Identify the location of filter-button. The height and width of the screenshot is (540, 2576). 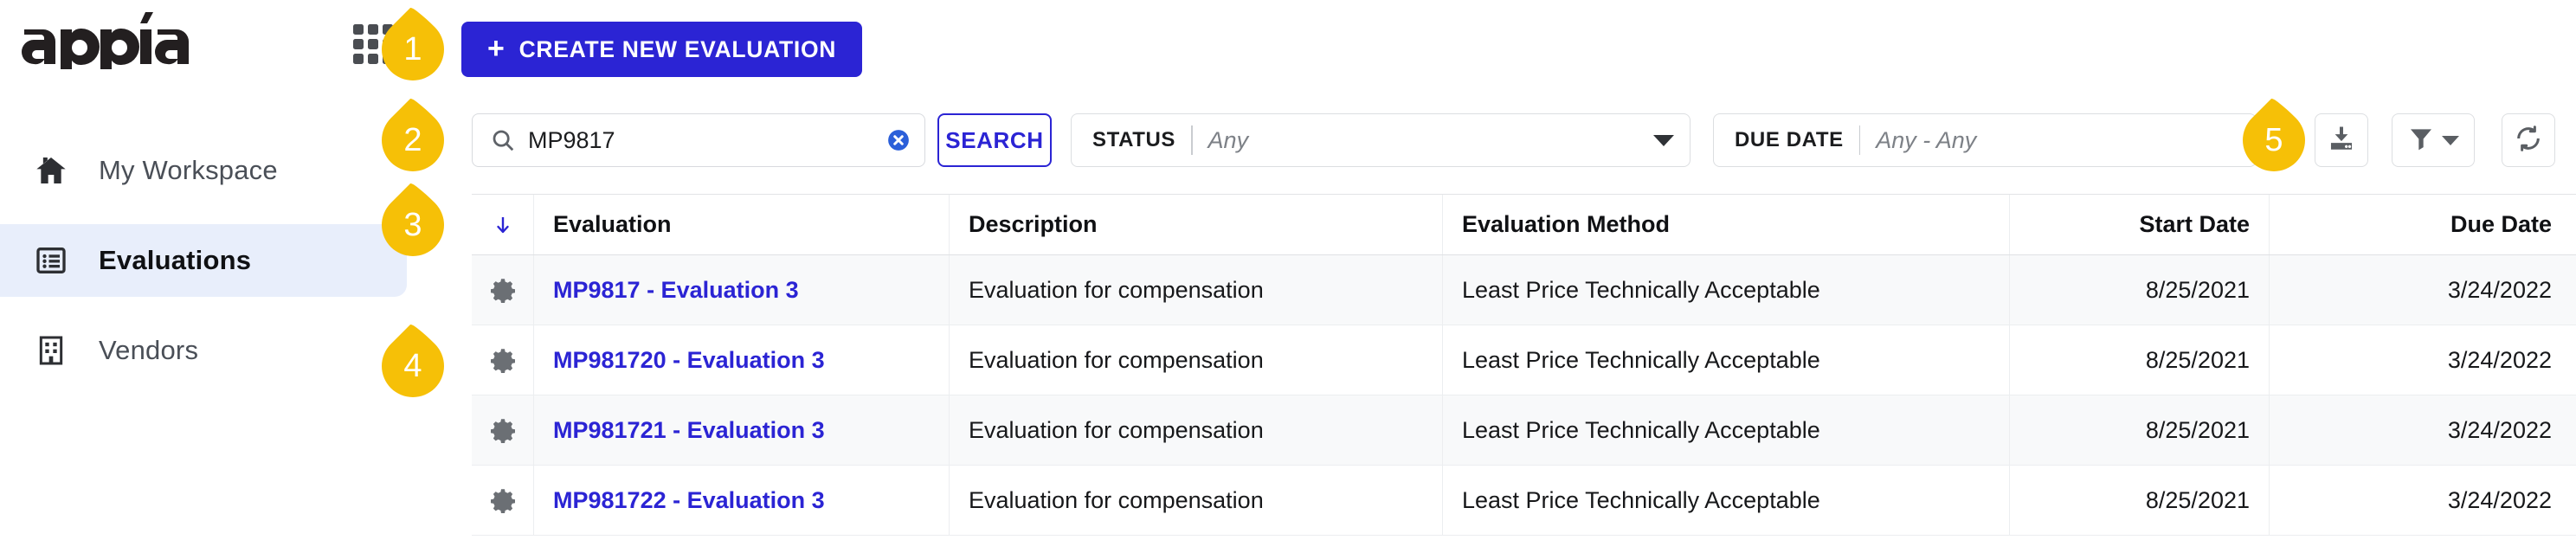
(2433, 140).